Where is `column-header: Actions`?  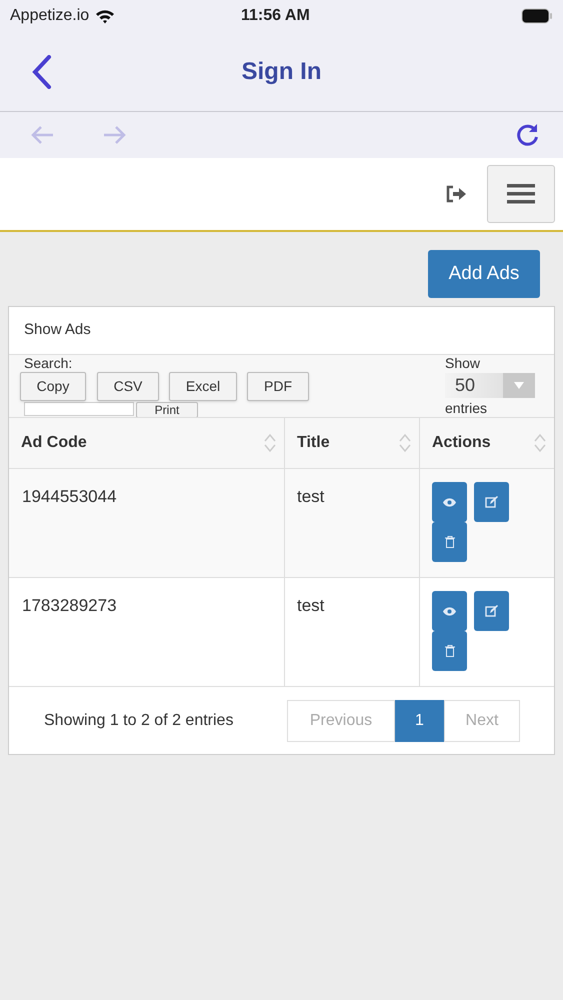
column-header: Actions is located at coordinates (461, 443).